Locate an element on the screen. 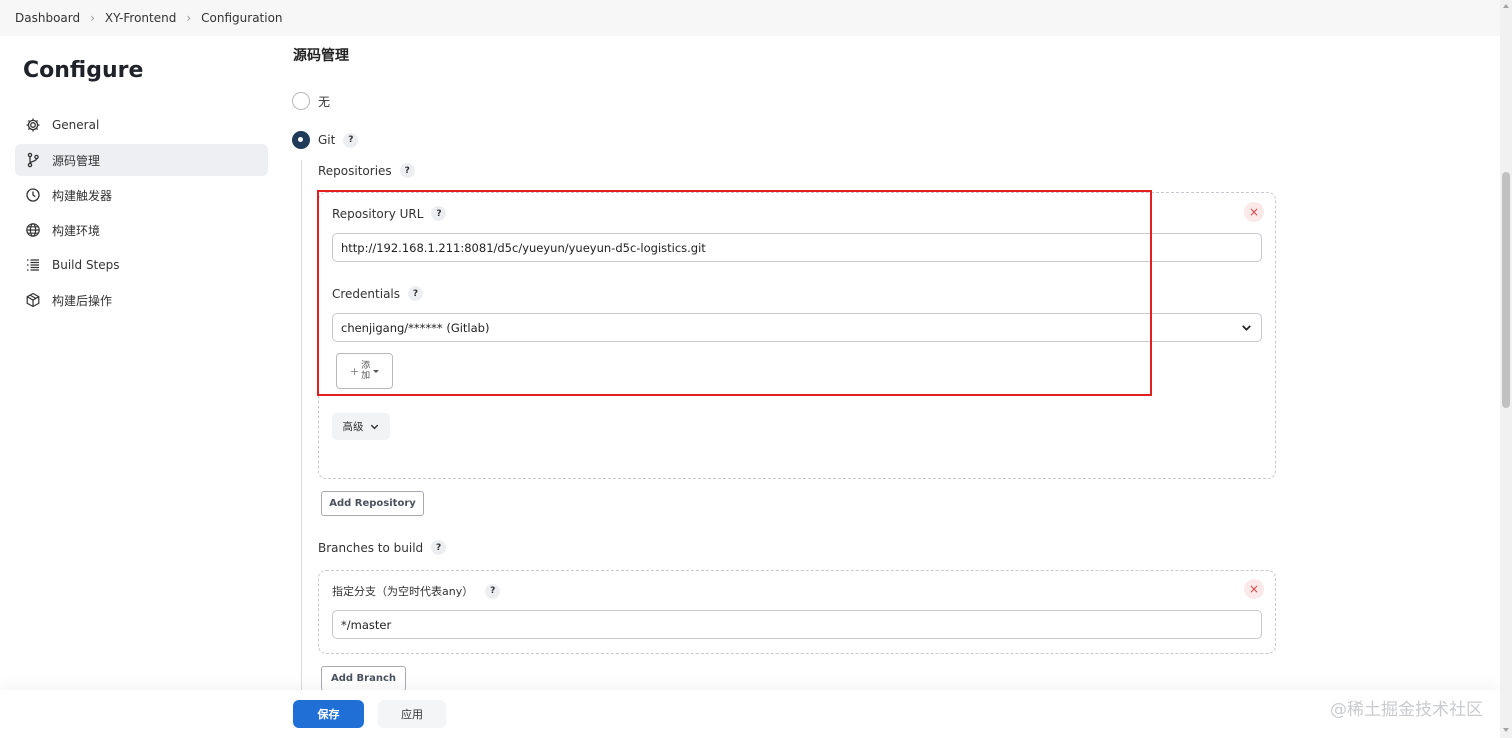 This screenshot has width=1512, height=738. sidebar-item-label: 构建触发器 is located at coordinates (82, 195).